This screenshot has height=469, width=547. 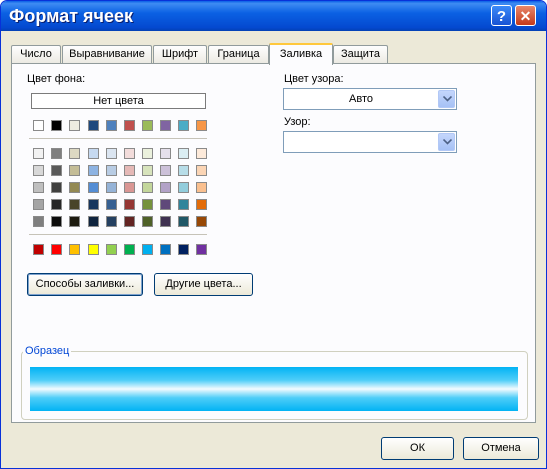 What do you see at coordinates (501, 448) in the screenshot?
I see `cancel-button: Отмена` at bounding box center [501, 448].